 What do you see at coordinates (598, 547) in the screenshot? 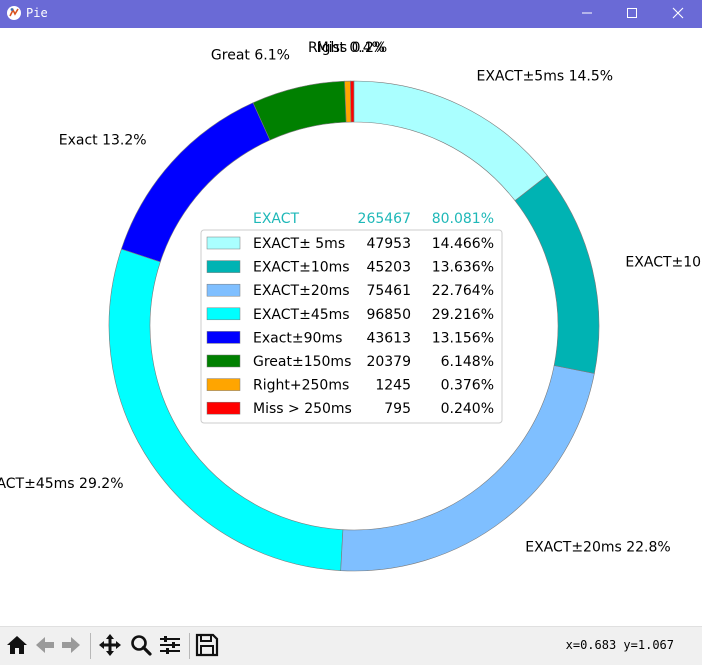
I see `slice-label-exact-20ms: EXACT±20ms 22.8%` at bounding box center [598, 547].